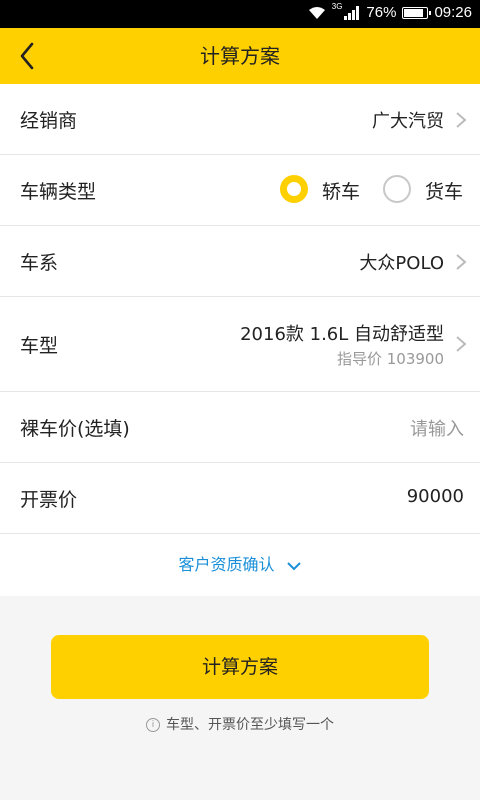  I want to click on series-row: 车系 大众POLO, so click(240, 261).